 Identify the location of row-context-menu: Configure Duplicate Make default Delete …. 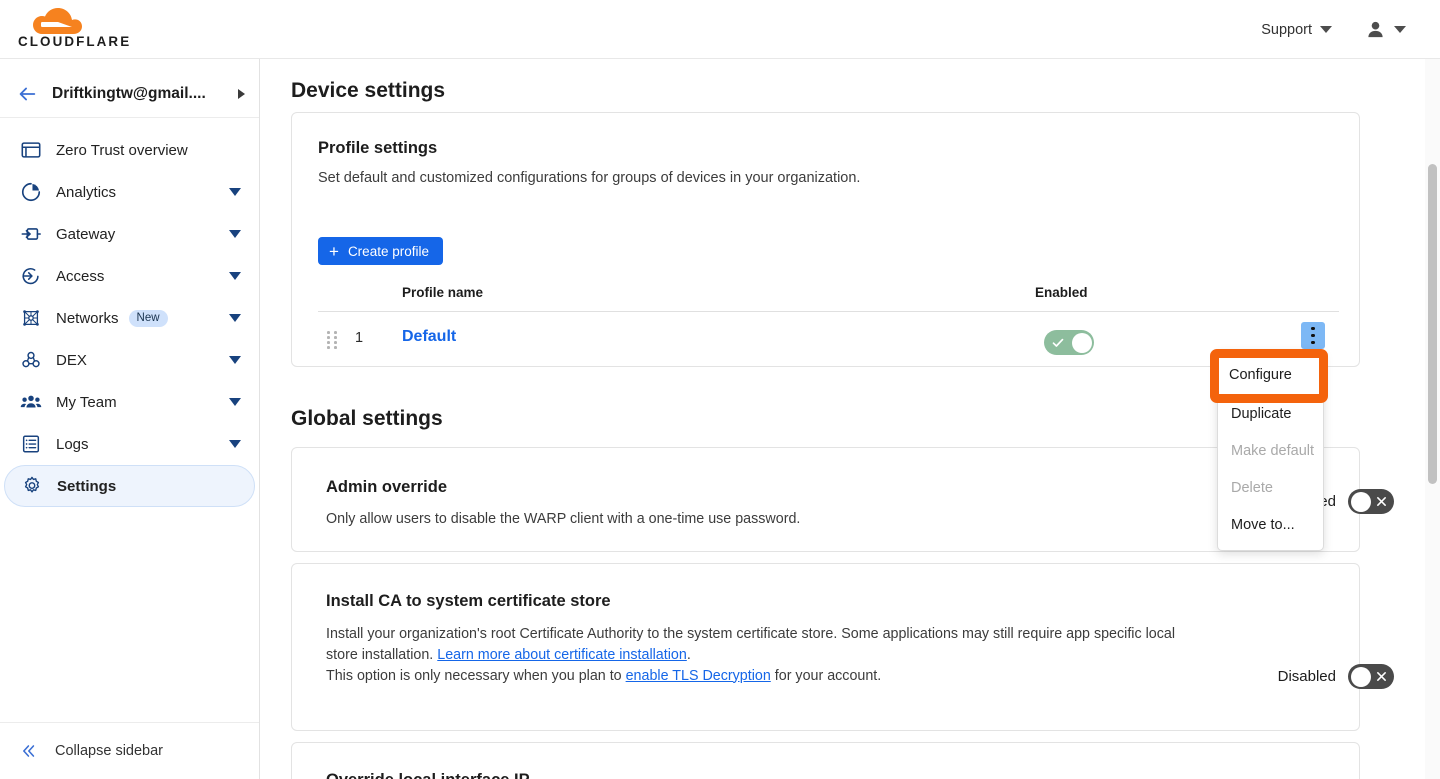
(1270, 450).